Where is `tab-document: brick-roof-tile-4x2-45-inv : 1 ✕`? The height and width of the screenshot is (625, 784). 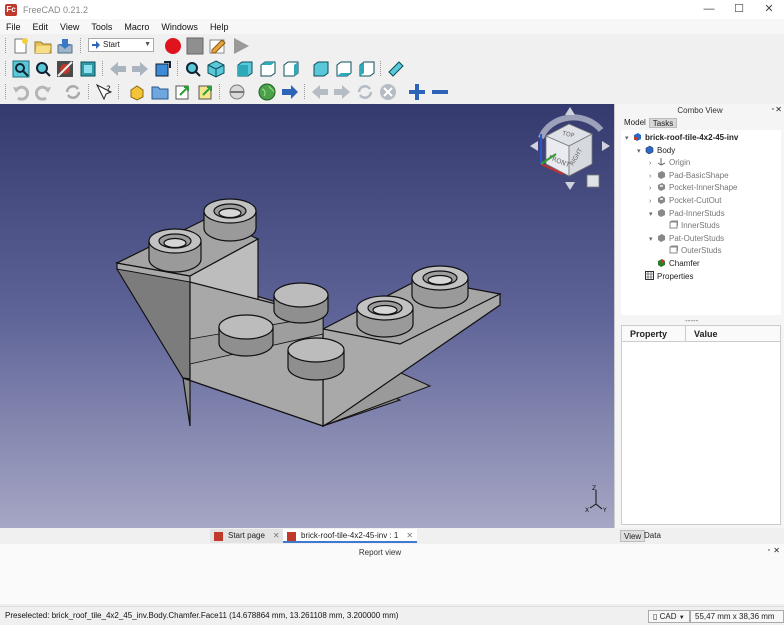
tab-document: brick-roof-tile-4x2-45-inv : 1 ✕ is located at coordinates (350, 536).